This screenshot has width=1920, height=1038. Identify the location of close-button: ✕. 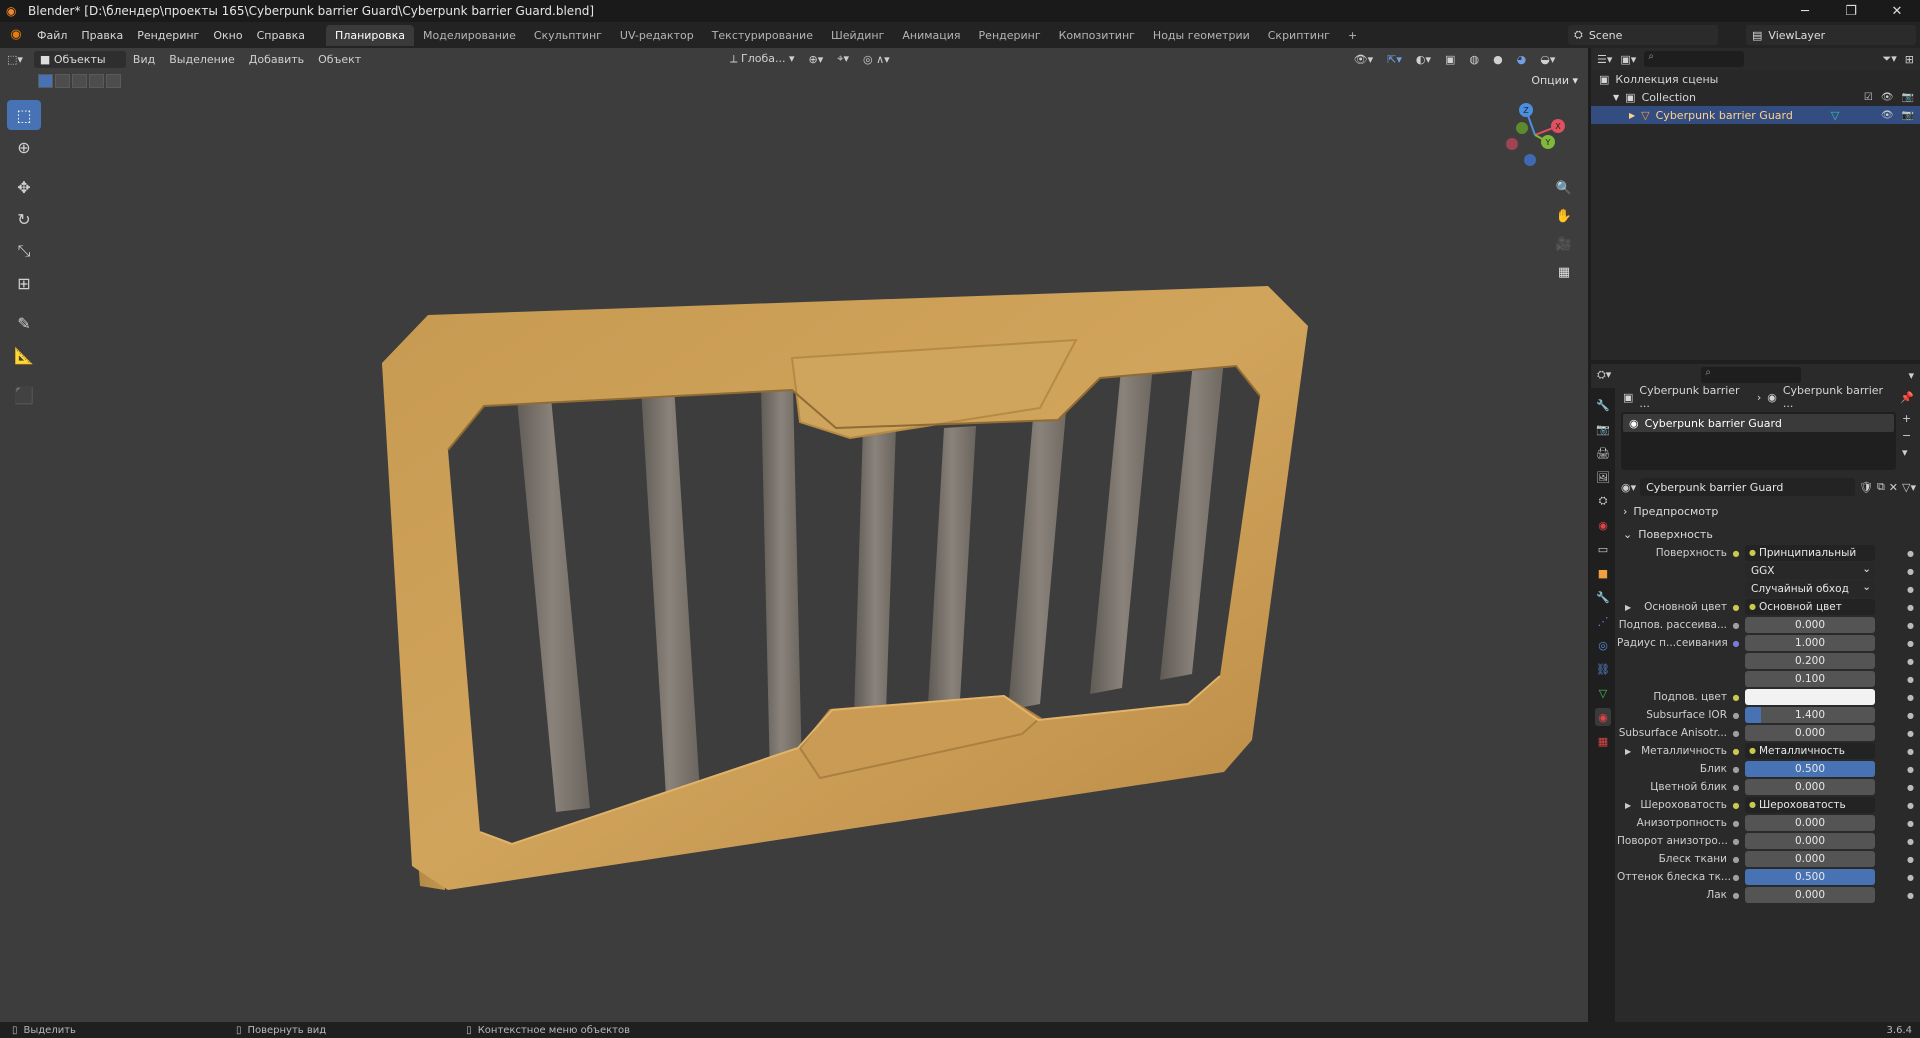
(1897, 11).